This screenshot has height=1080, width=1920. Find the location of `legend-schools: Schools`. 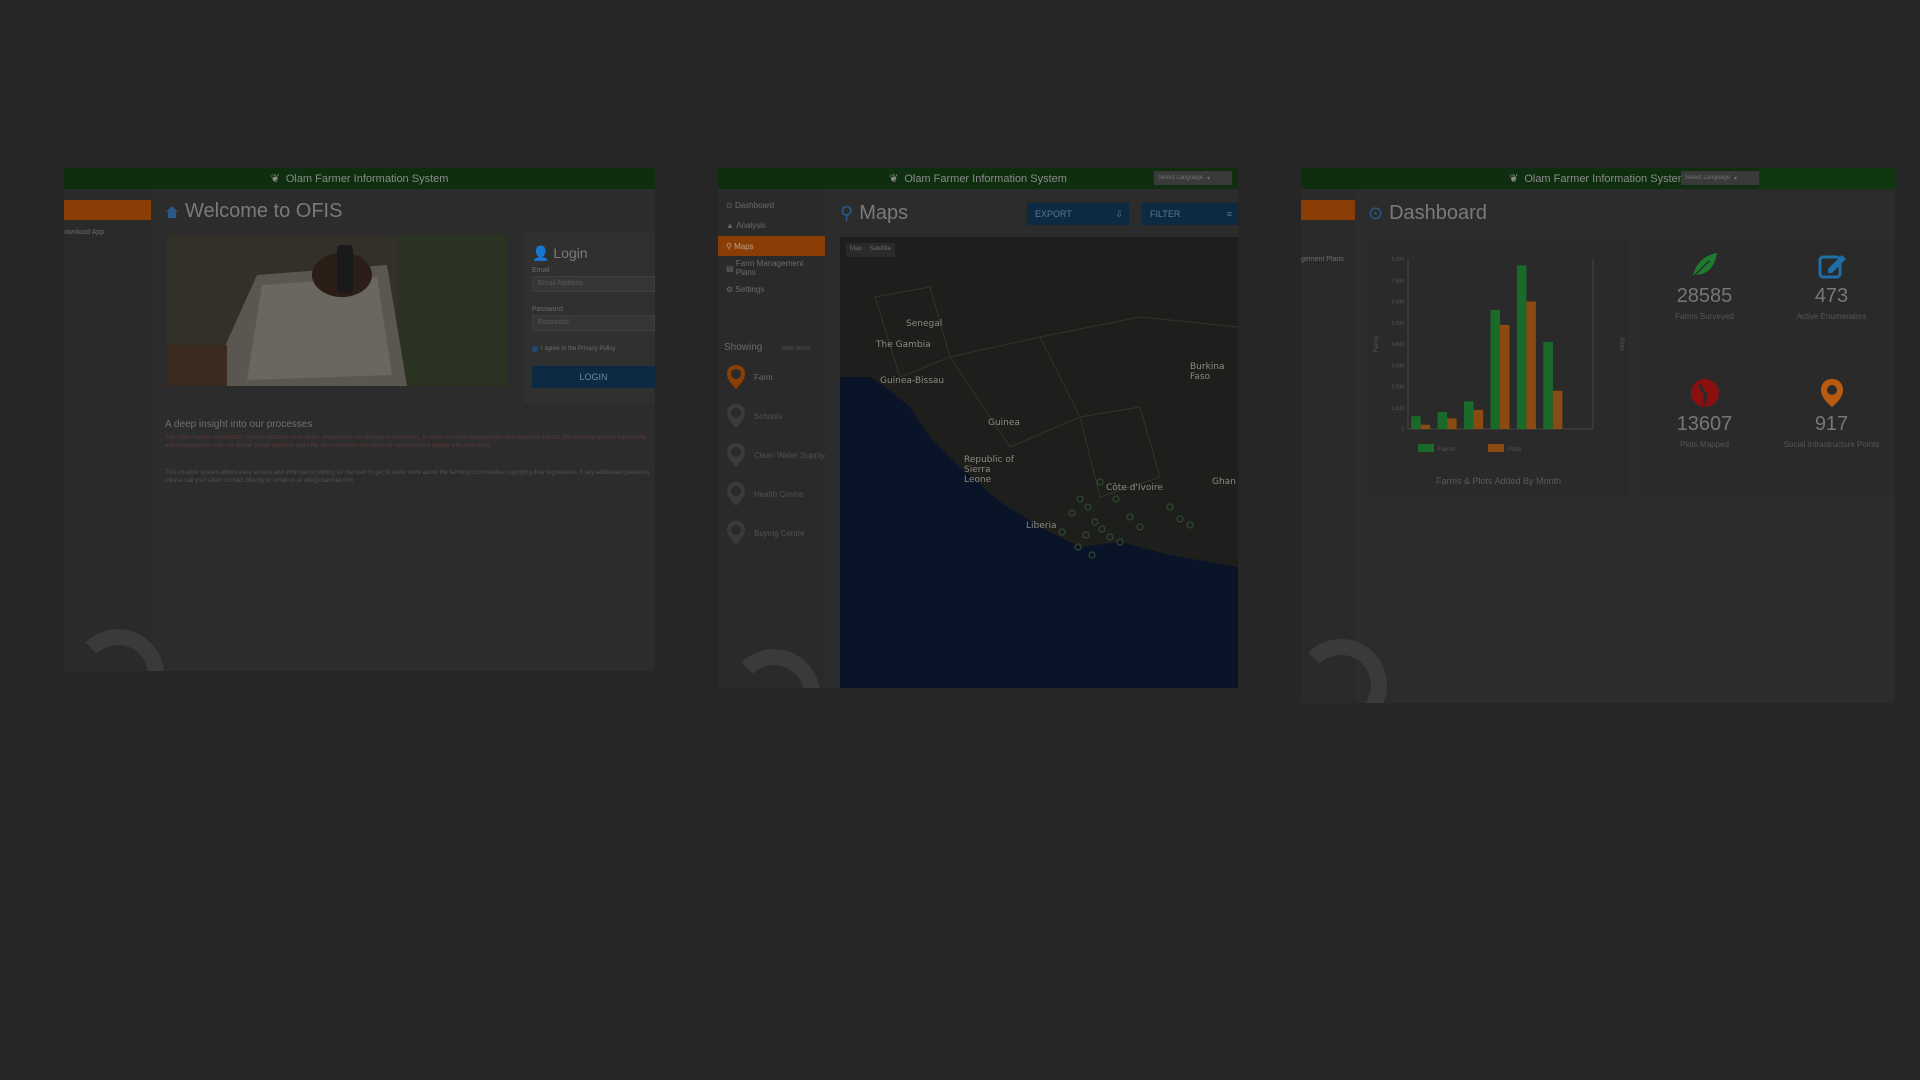

legend-schools: Schools is located at coordinates (754, 416).